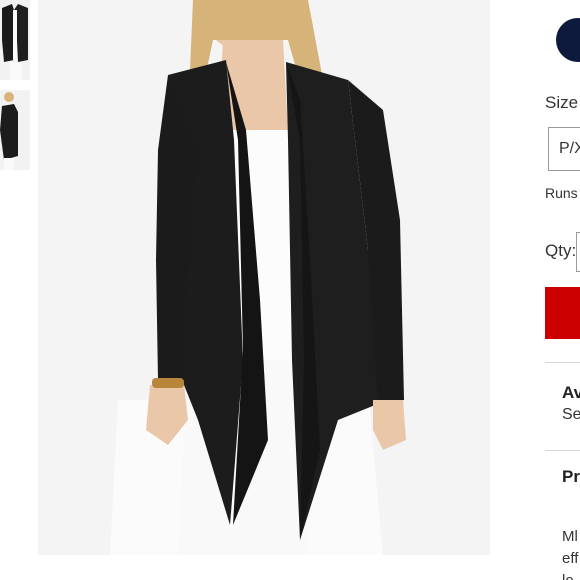 The height and width of the screenshot is (580, 580). I want to click on size-option-px: P/X, so click(564, 149).